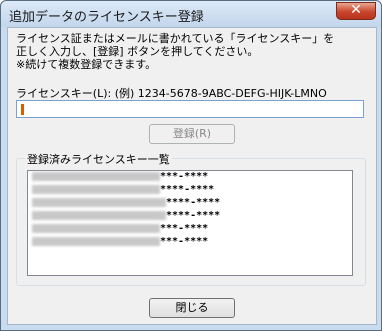 The width and height of the screenshot is (382, 331). I want to click on window-close-button: ✕, so click(356, 11).